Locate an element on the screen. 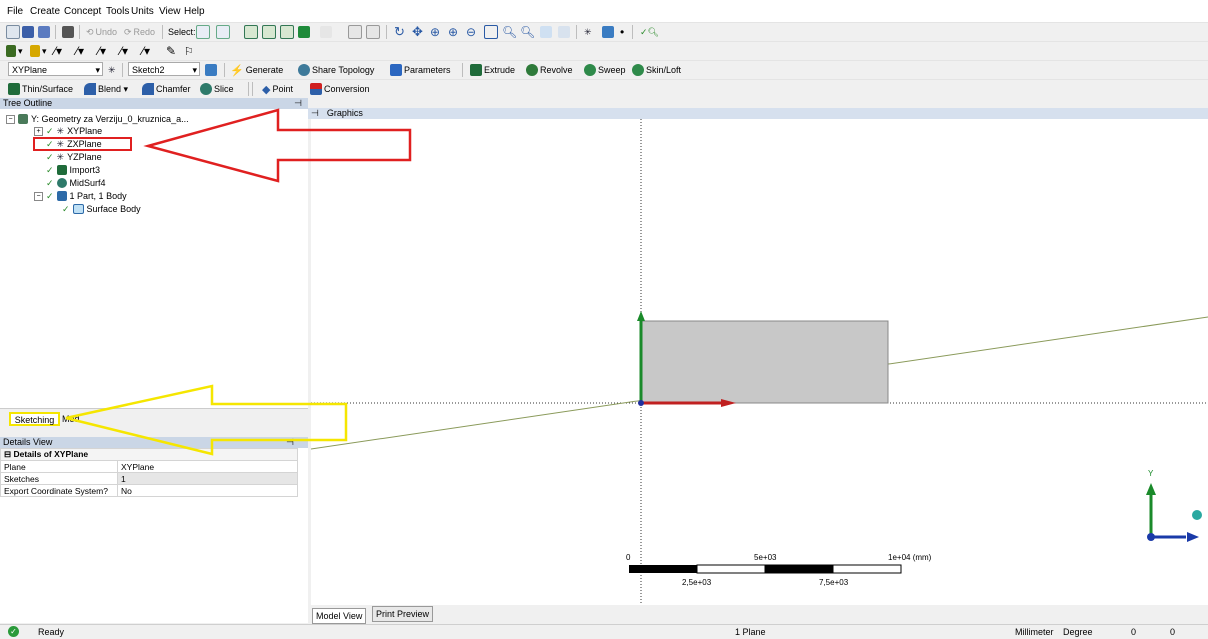 The height and width of the screenshot is (639, 1208). status-units: Millimeter is located at coordinates (1034, 632).